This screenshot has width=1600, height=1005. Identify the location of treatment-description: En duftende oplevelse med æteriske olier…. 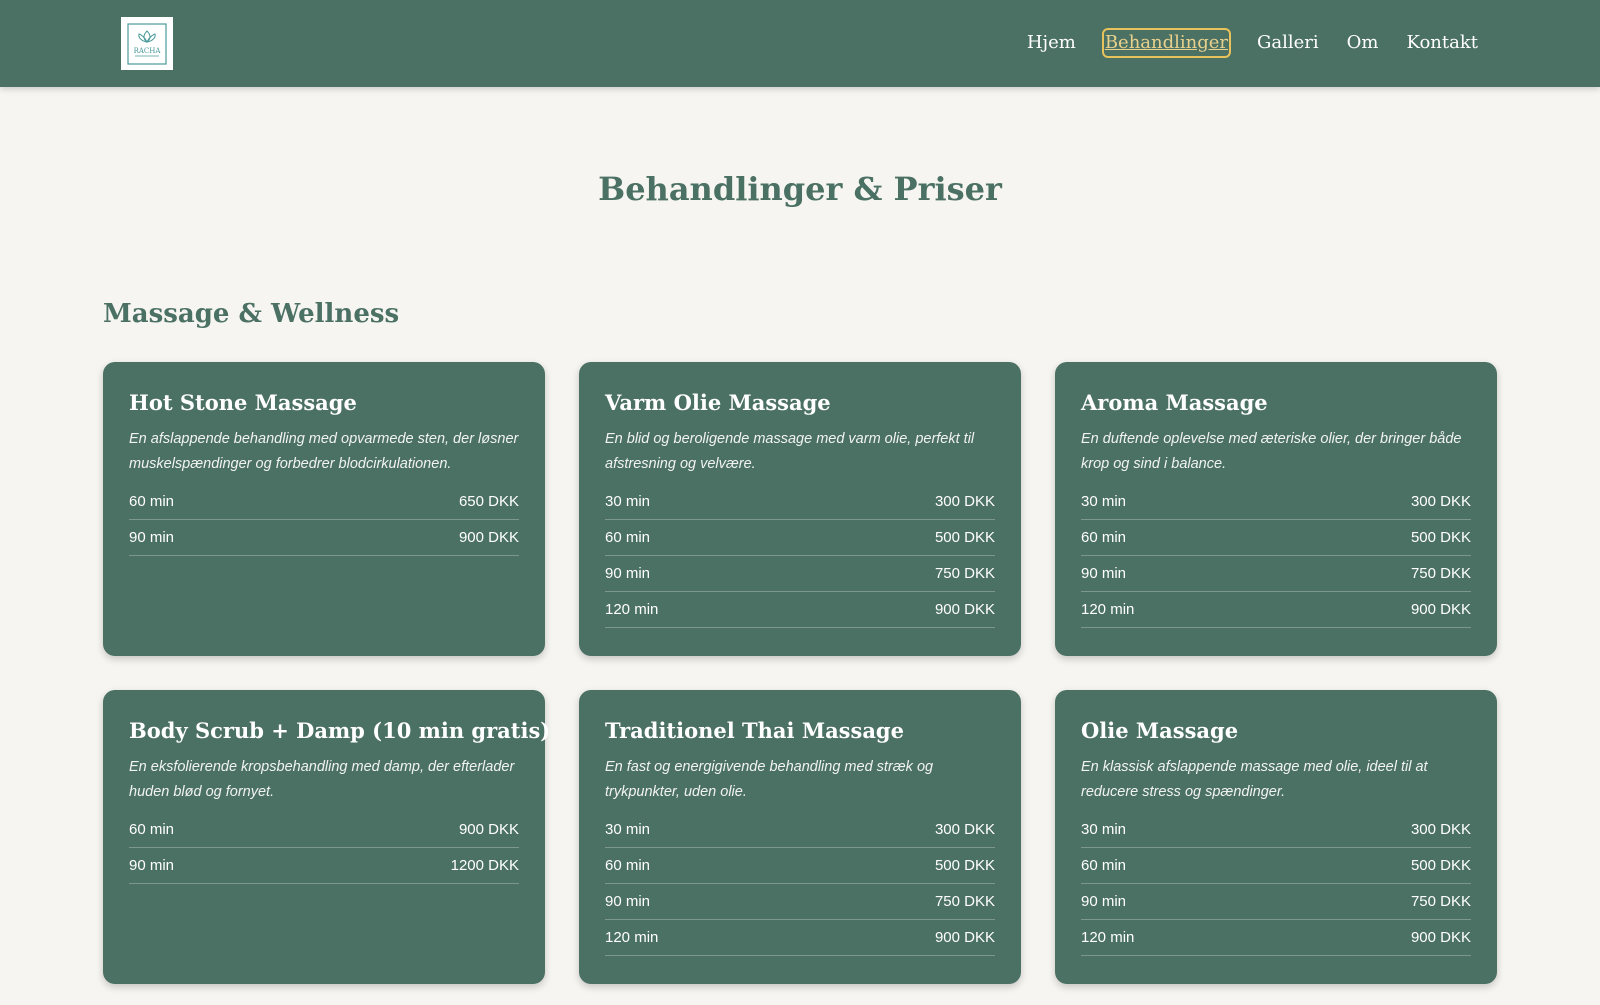
(1271, 451).